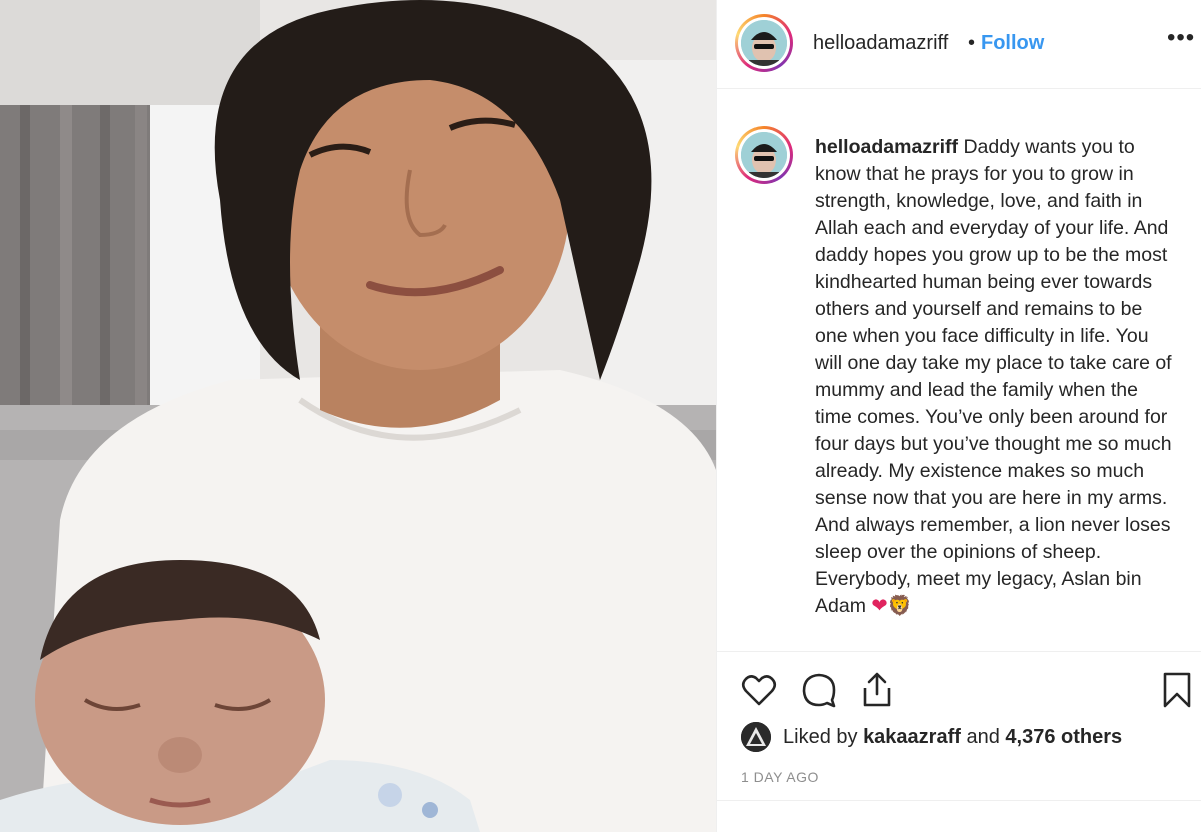  I want to click on lion-emoji: 🦁, so click(899, 606).